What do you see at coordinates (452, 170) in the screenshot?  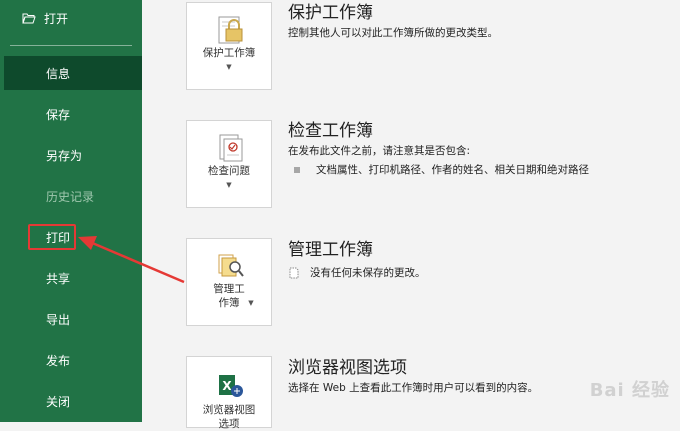 I see `inspect-bullet-text: 文档属性、打印机路径、作者的姓名、相关日期和绝对路径` at bounding box center [452, 170].